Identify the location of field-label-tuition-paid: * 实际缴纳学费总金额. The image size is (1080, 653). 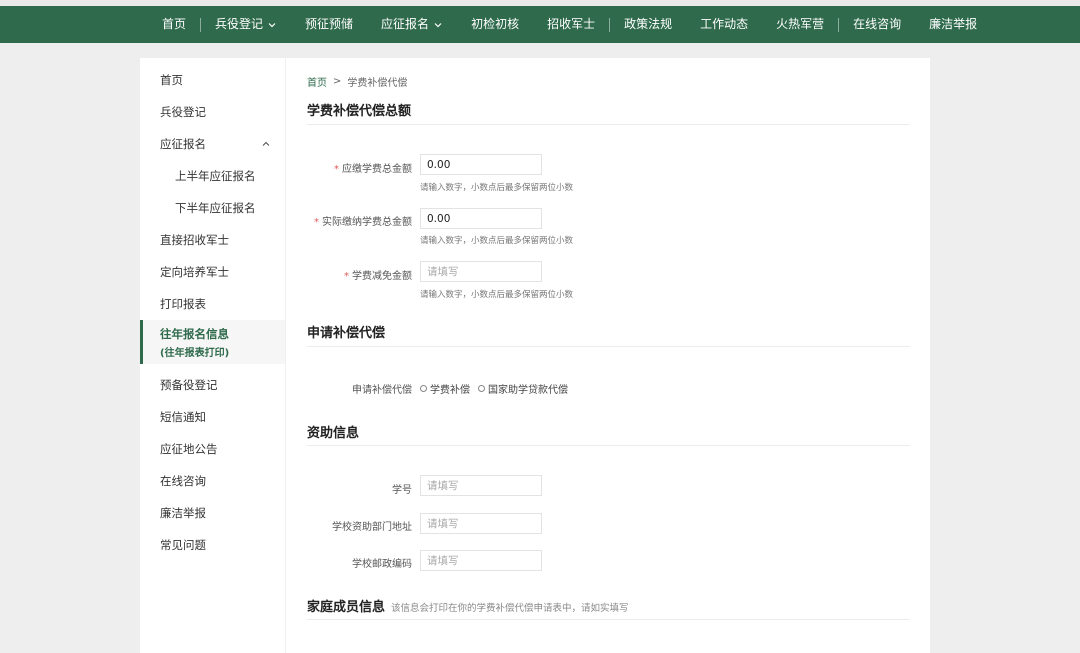
(359, 220).